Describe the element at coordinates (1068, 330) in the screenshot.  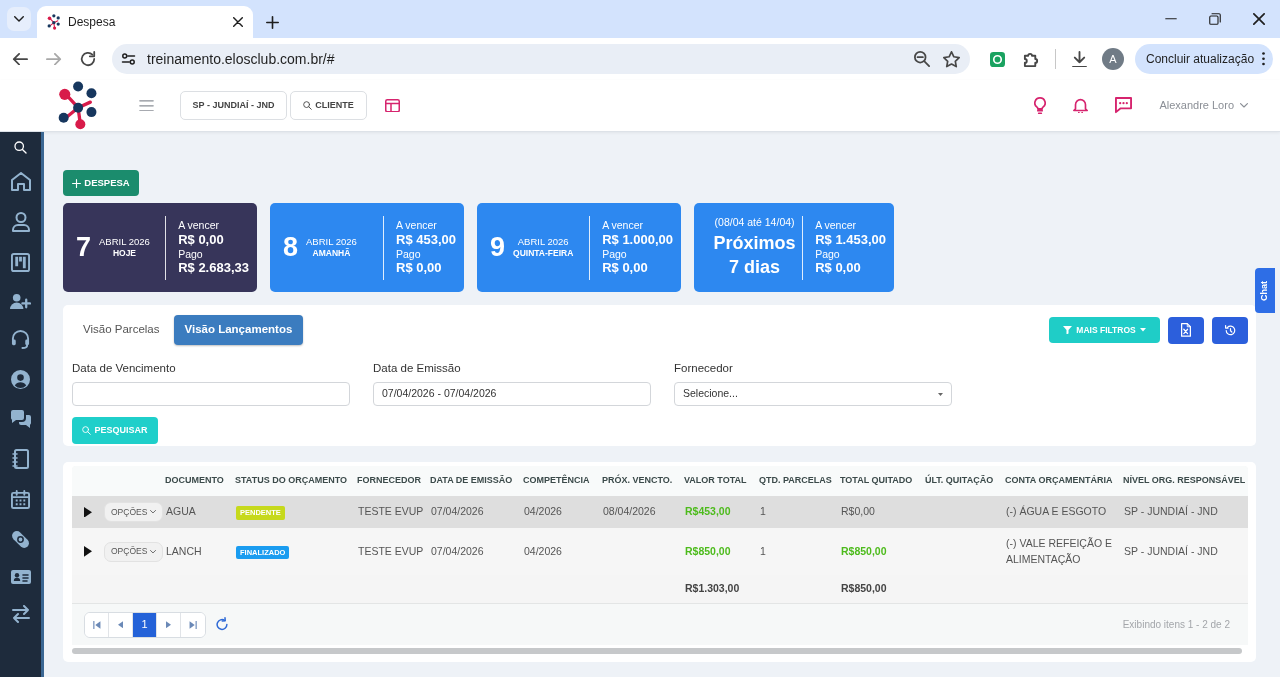
I see `filter-icon` at that location.